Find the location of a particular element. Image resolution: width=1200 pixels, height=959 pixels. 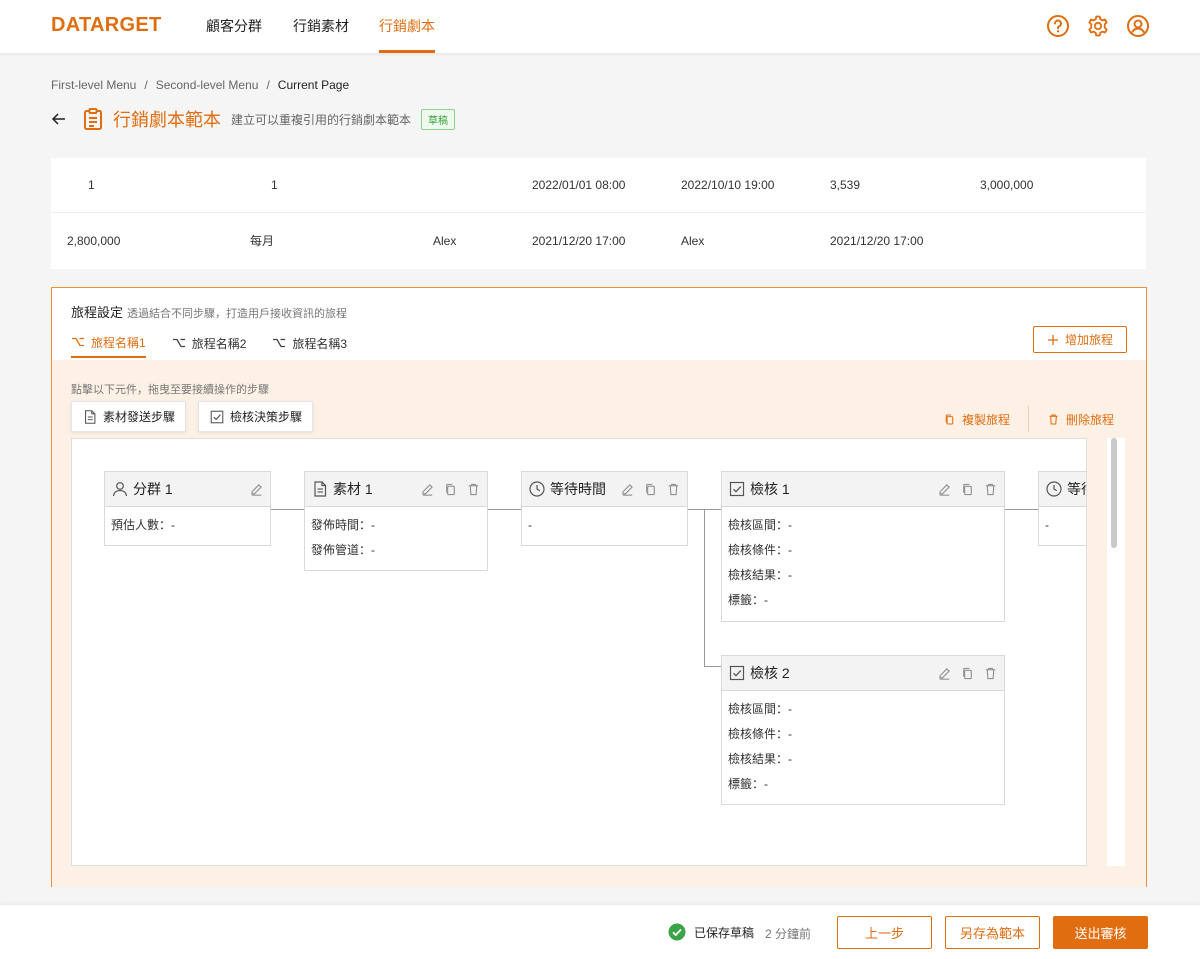

flow-node-wait: 等待時間 - is located at coordinates (604, 508).